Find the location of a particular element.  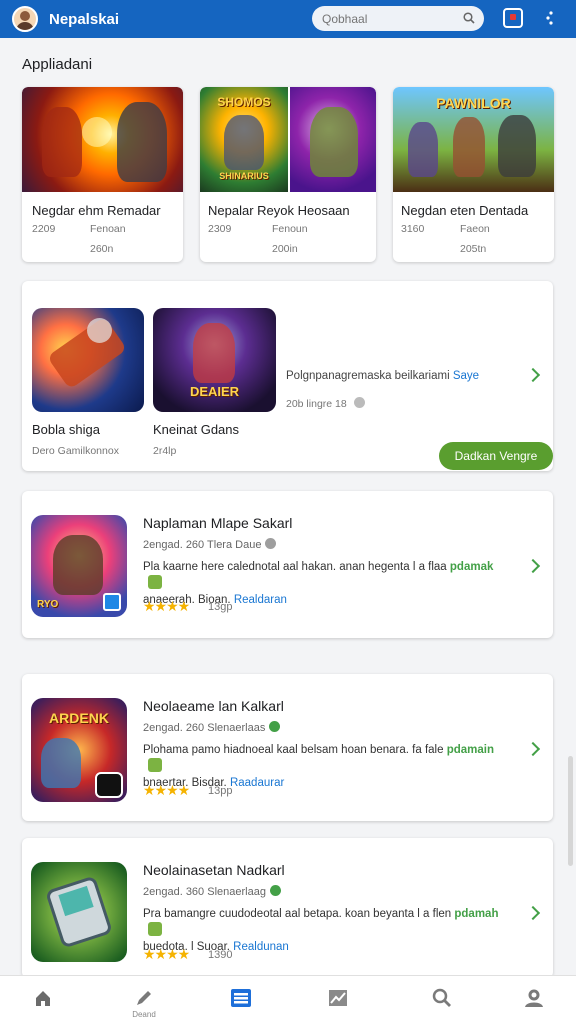

more-options-icon is located at coordinates (551, 18).